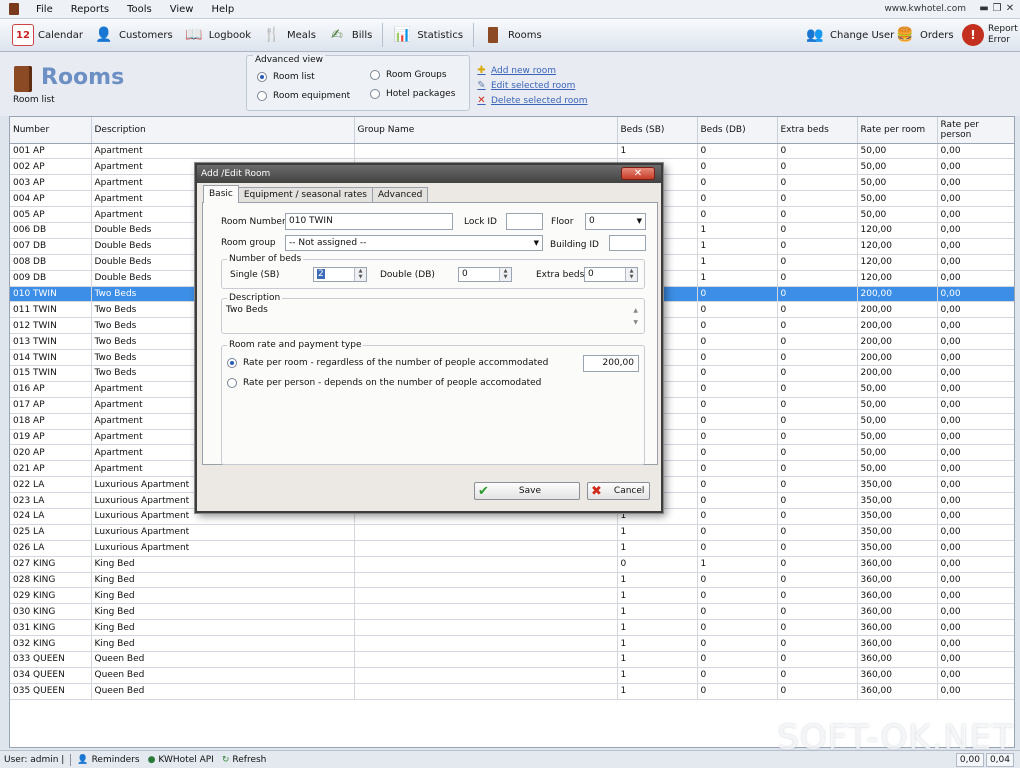  Describe the element at coordinates (400, 195) in the screenshot. I see `tab-advanced: Advanced` at that location.